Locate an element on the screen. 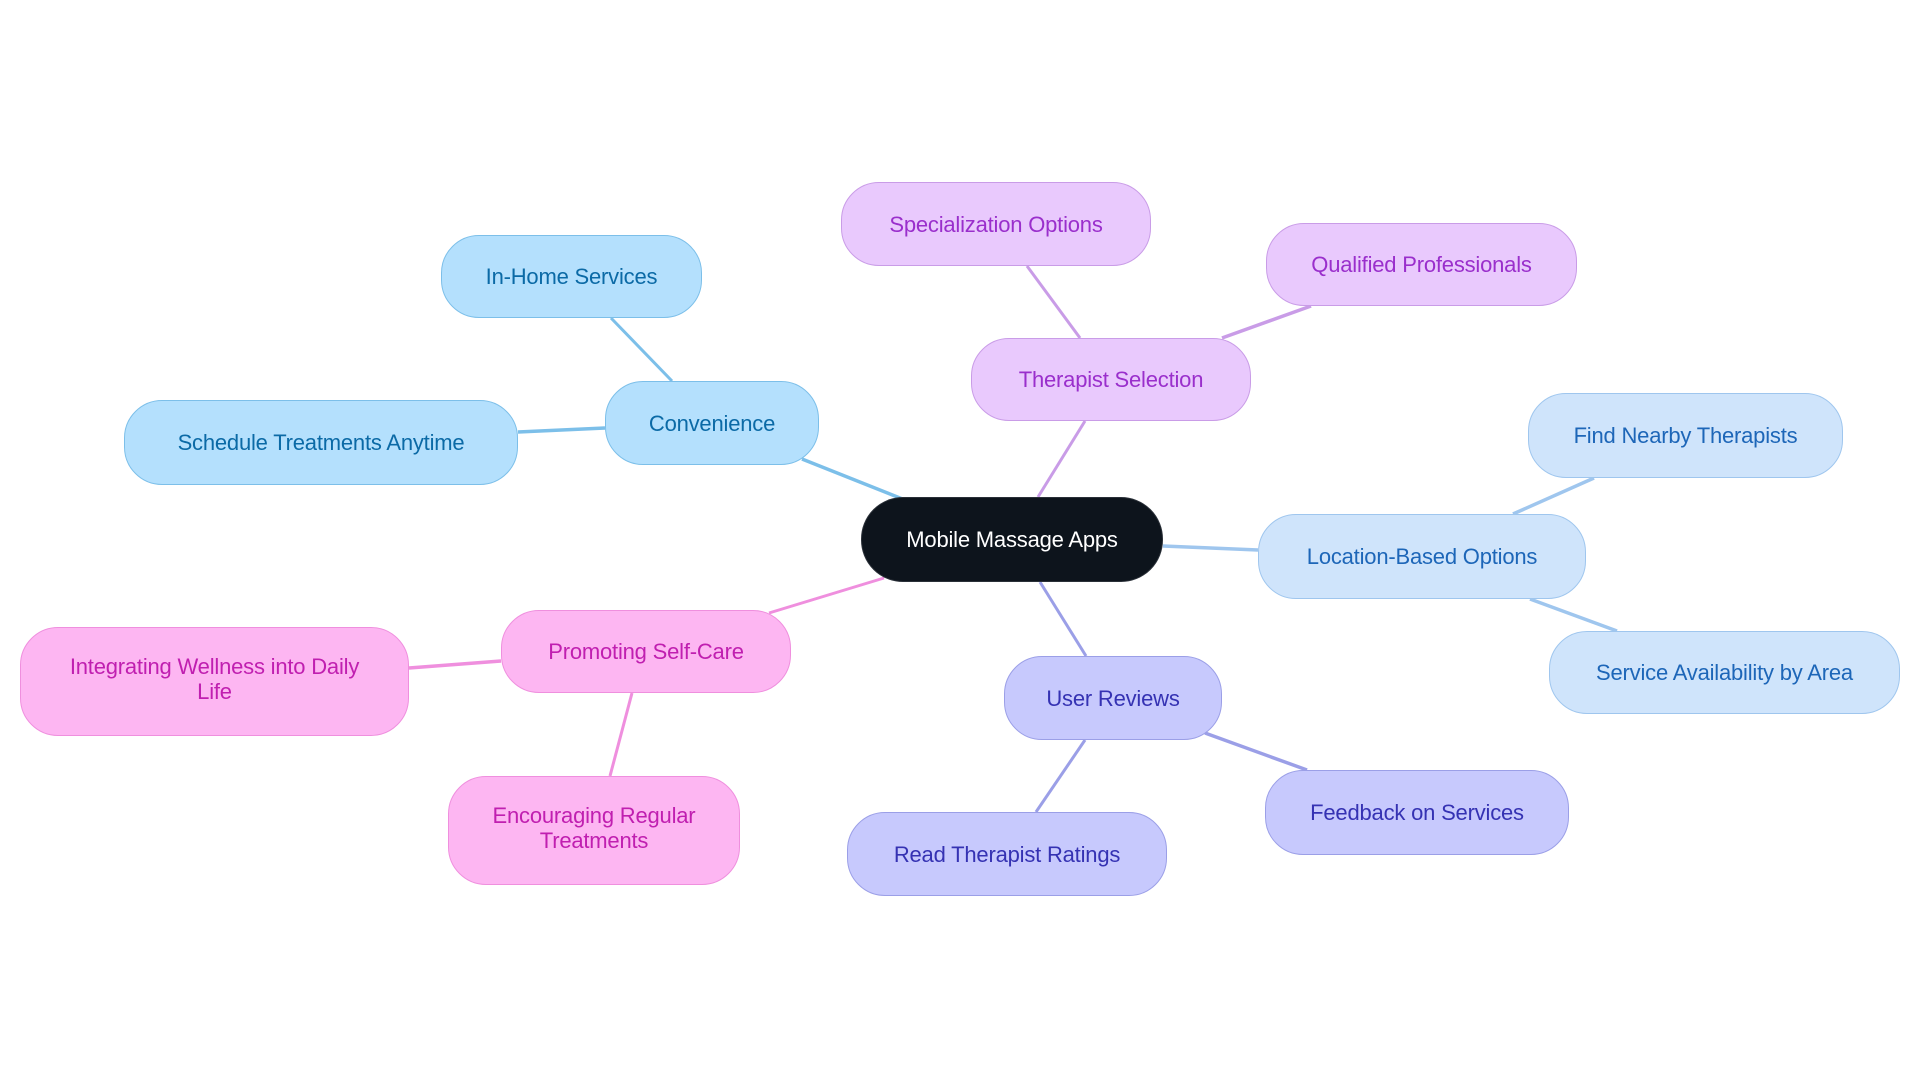 The height and width of the screenshot is (1083, 1920). edge-root-user-reviews is located at coordinates (1063, 619).